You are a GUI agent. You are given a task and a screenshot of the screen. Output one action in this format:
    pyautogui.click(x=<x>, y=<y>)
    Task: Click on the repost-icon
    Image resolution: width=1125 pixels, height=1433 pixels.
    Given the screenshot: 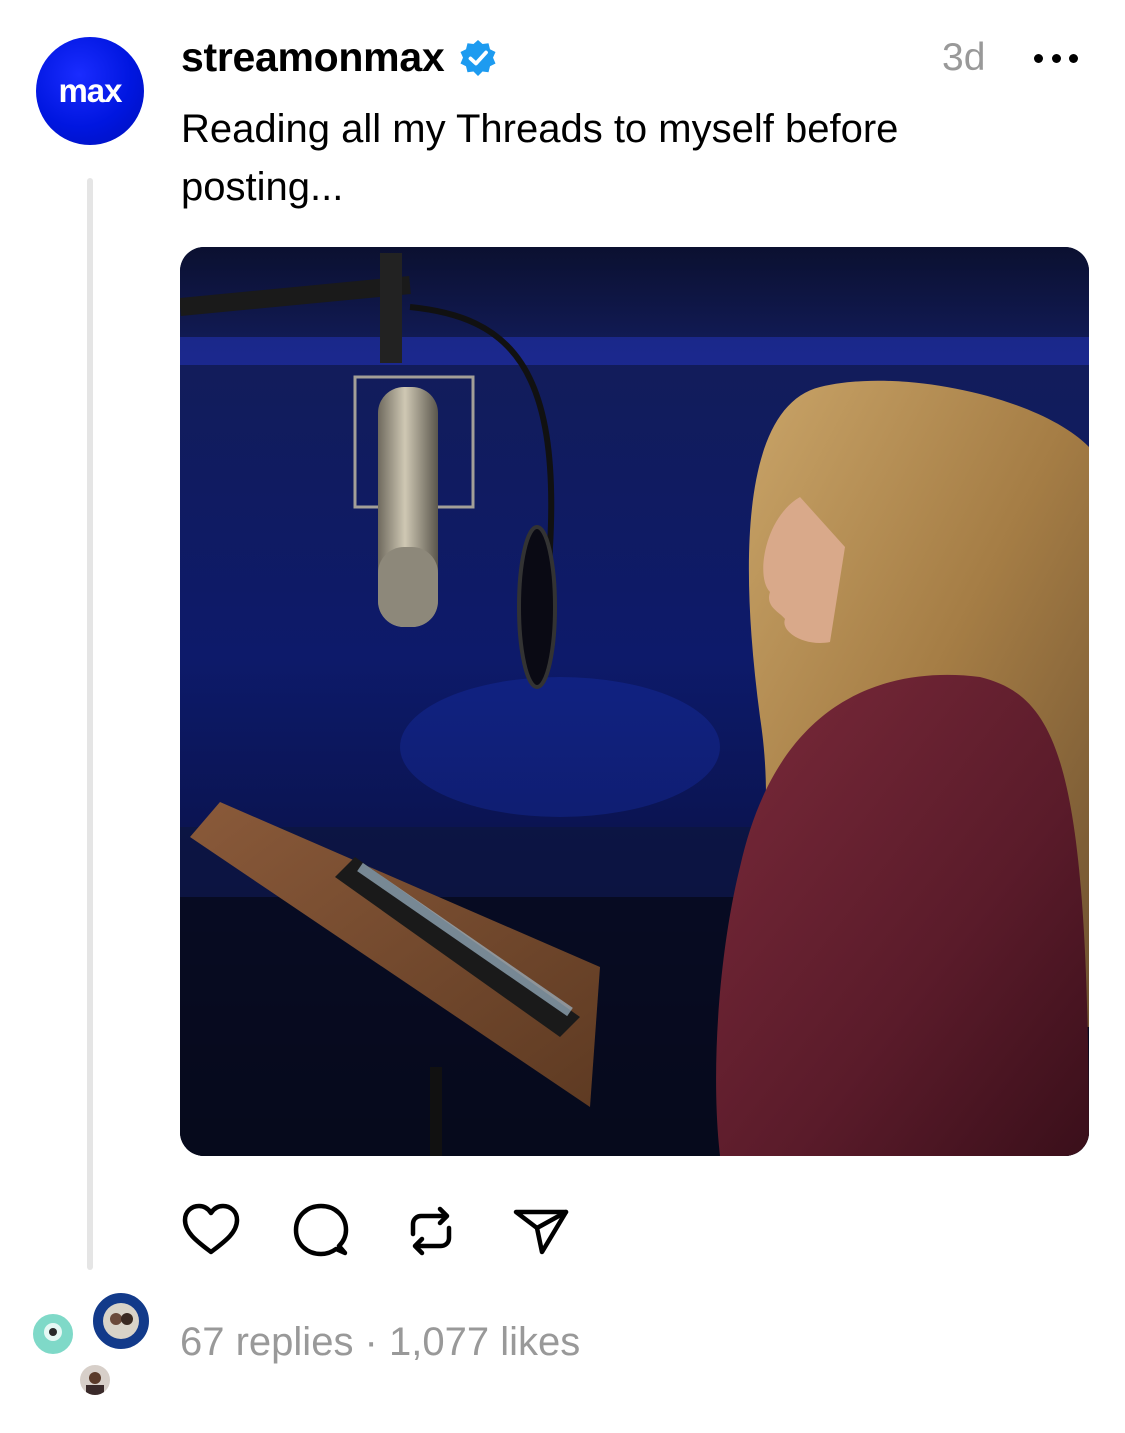 What is the action you would take?
    pyautogui.click(x=431, y=1231)
    